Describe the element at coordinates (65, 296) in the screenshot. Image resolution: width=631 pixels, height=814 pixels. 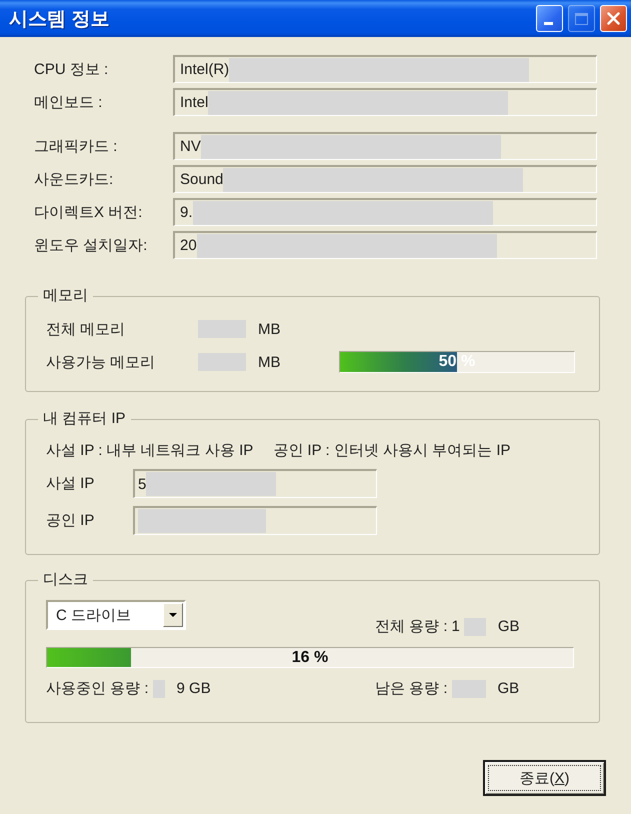
I see `group-title: 메모리` at that location.